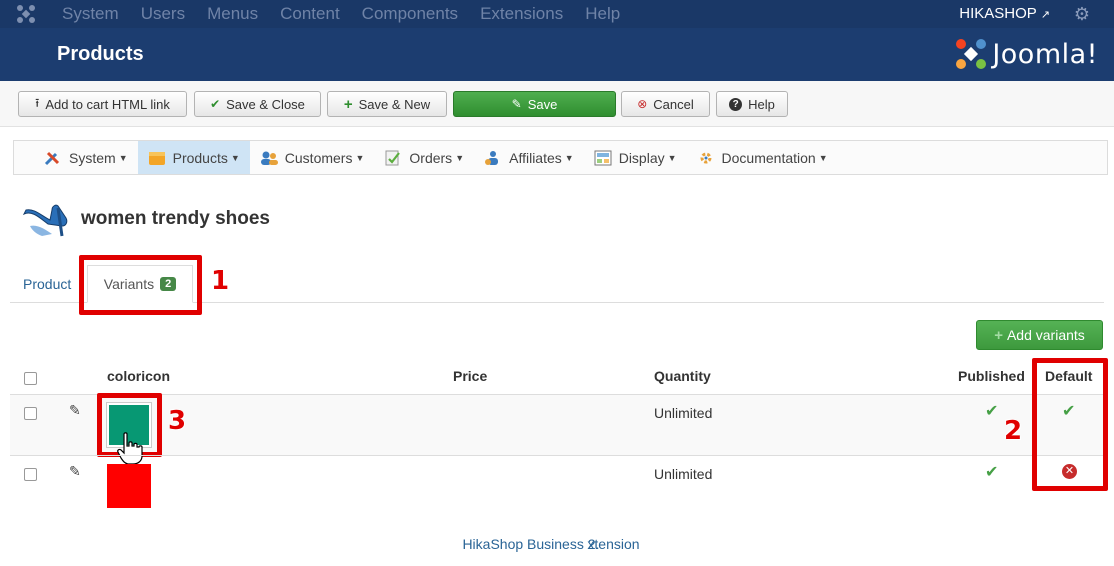  I want to click on hikamenu-documentation: Documentation ▼, so click(762, 157).